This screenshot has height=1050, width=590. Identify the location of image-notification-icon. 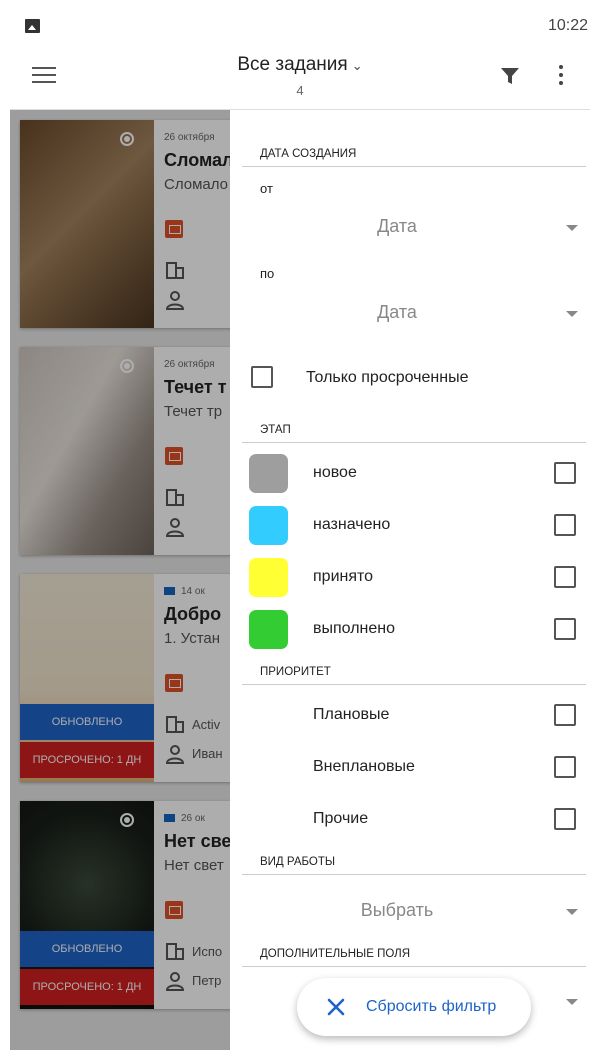
(32, 26).